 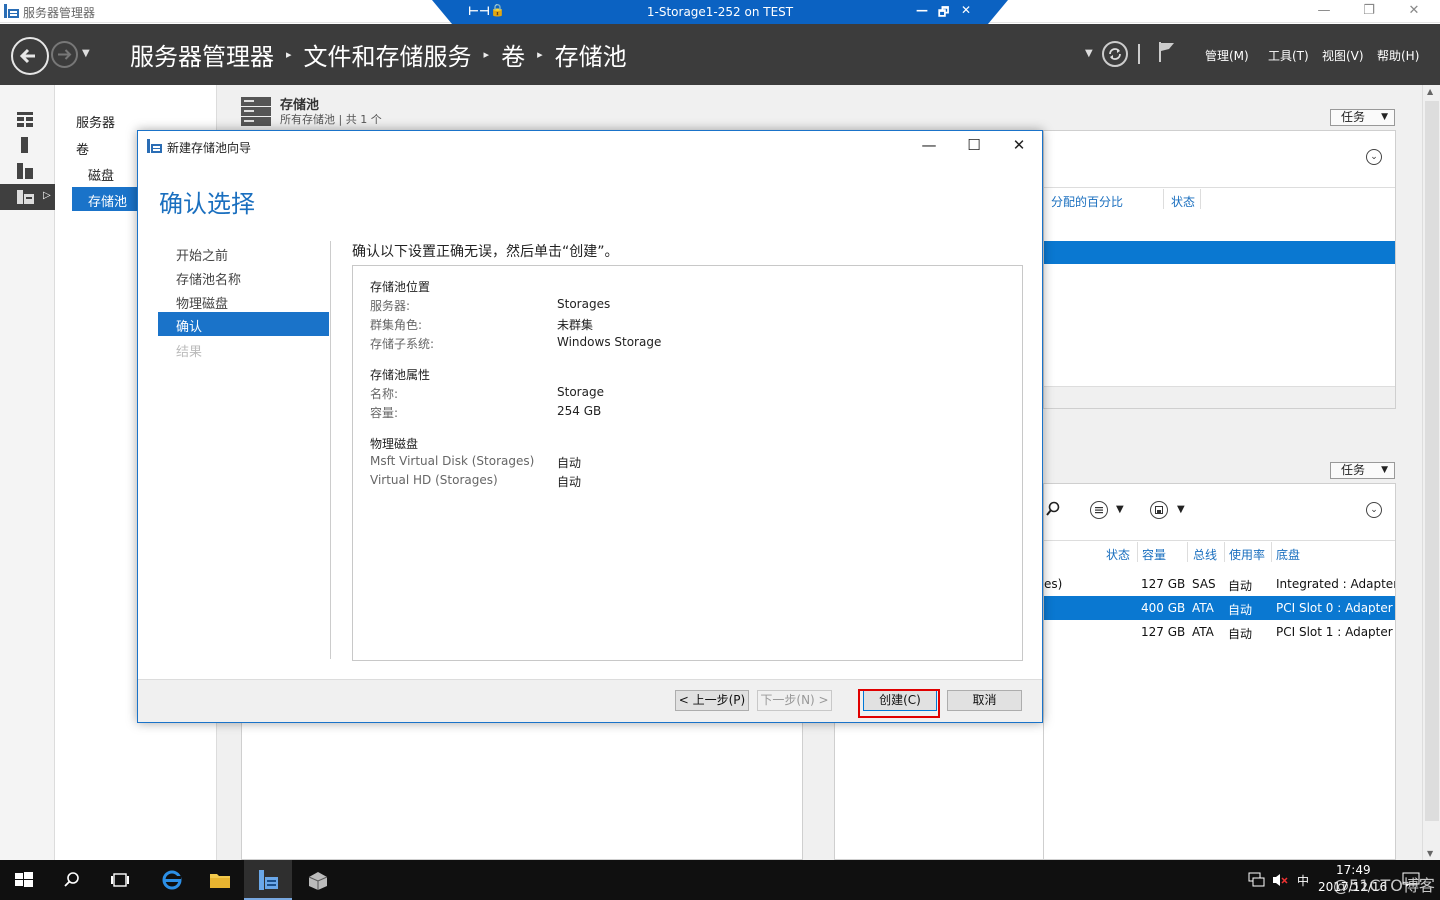 I want to click on history-dropdown-icon: ▼, so click(x=86, y=53).